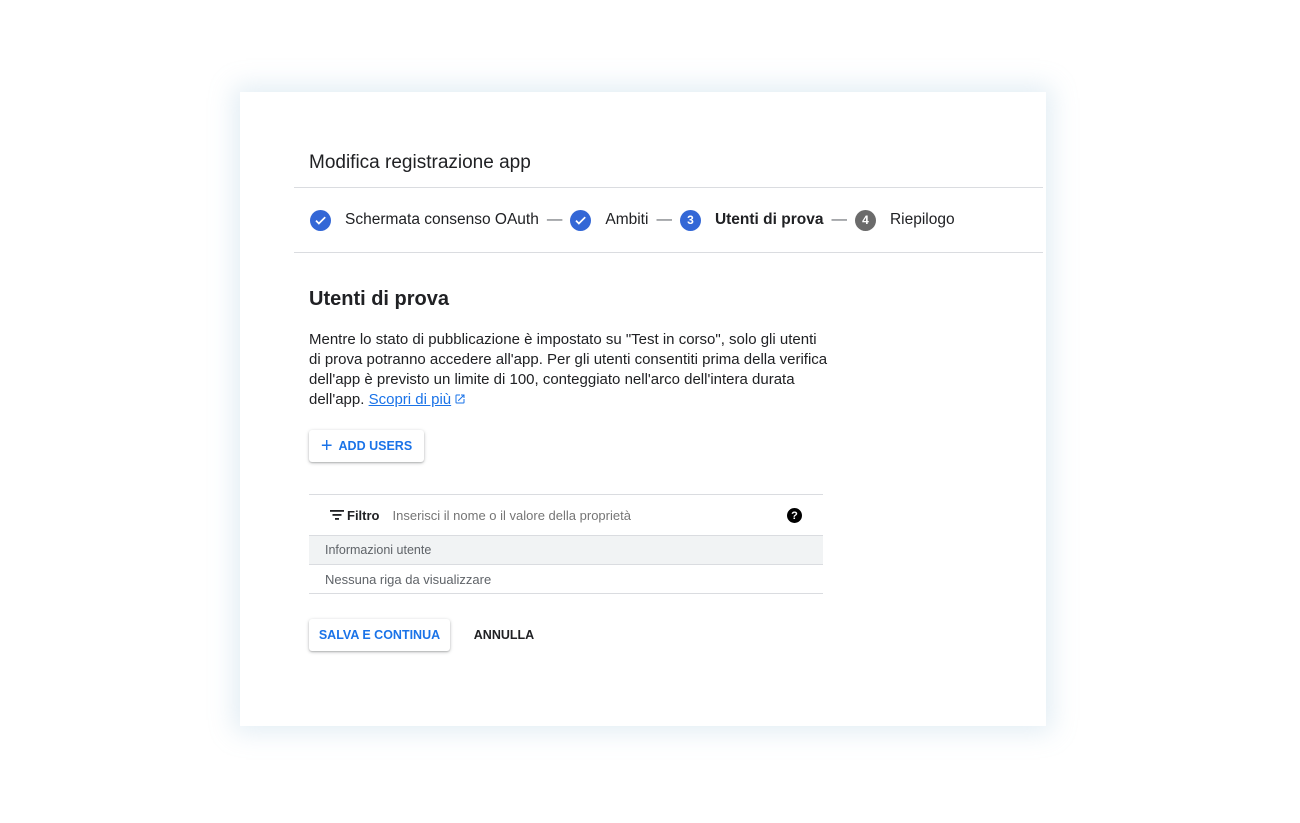  I want to click on section-title: Utenti di prova, so click(379, 299).